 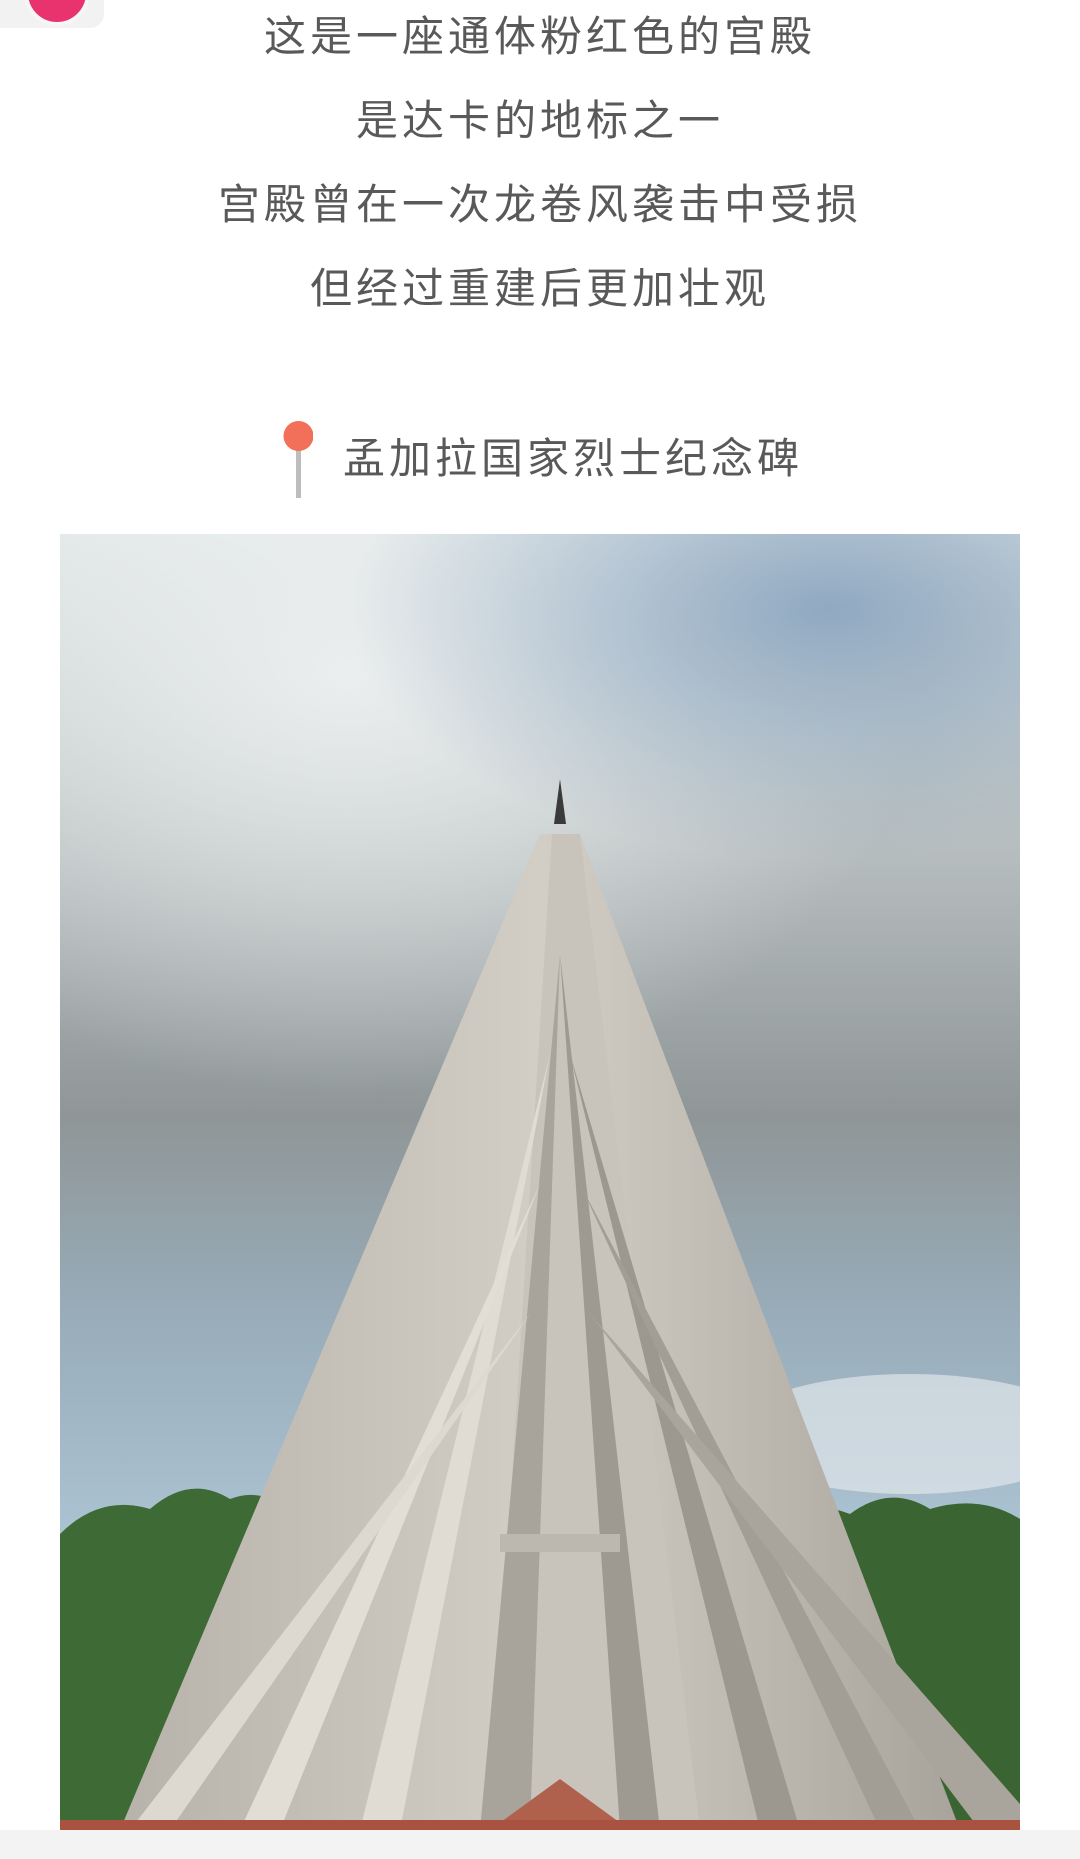 I want to click on article-line-1: 这是一座通体粉红色的宫殿, so click(x=539, y=36).